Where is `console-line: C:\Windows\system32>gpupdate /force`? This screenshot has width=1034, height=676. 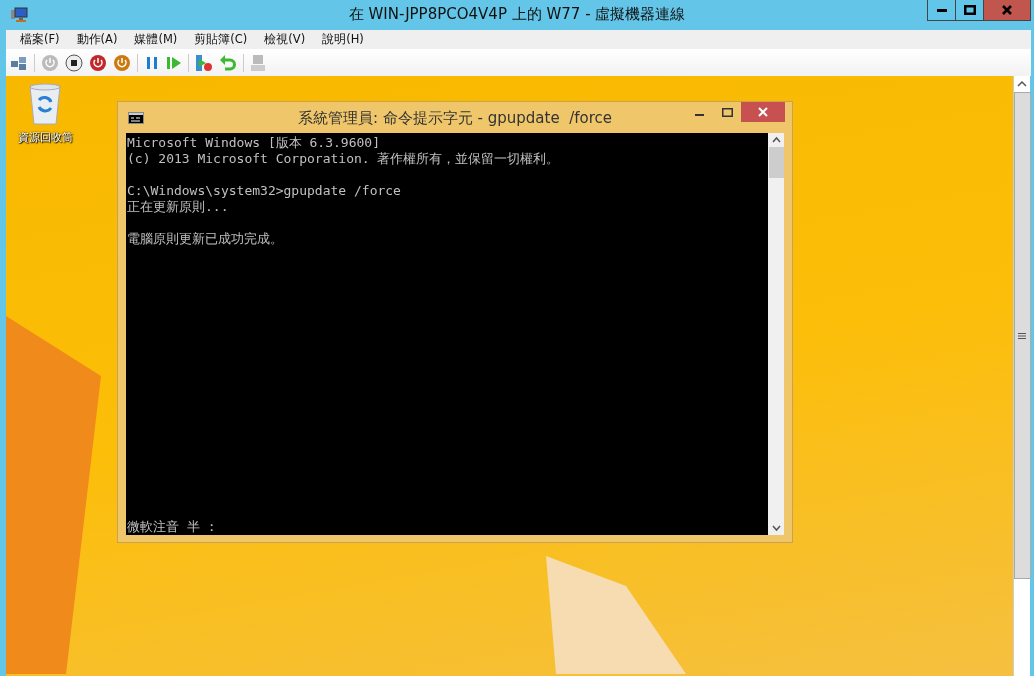
console-line: C:\Windows\system32>gpupdate /force is located at coordinates (264, 190).